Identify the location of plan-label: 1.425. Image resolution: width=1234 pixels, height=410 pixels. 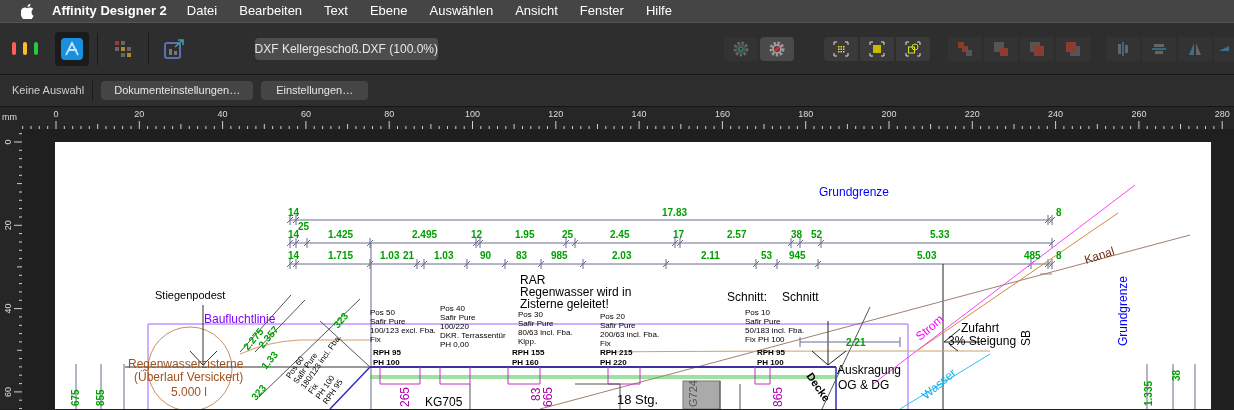
(341, 234).